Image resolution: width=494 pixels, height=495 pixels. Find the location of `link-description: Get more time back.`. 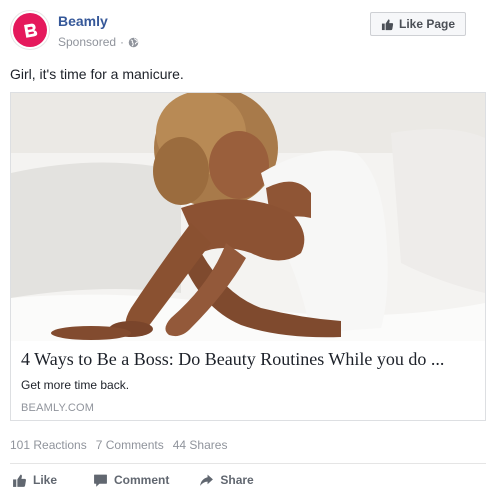

link-description: Get more time back. is located at coordinates (75, 385).